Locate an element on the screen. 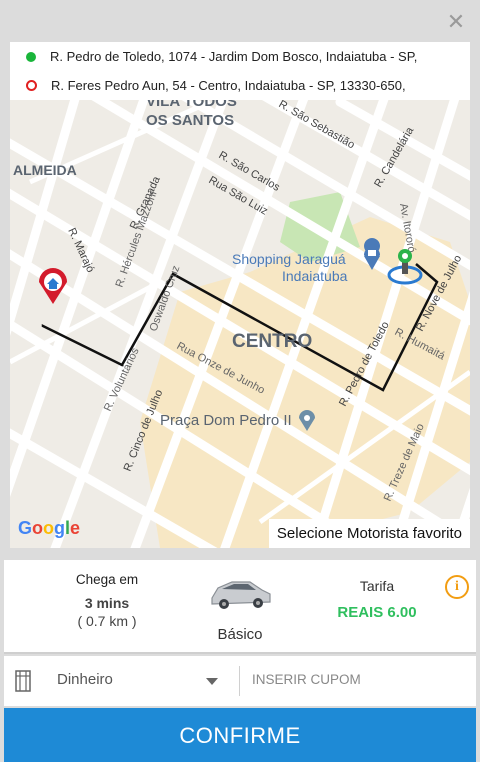  fare-value: REAIS 6.00 is located at coordinates (377, 612).